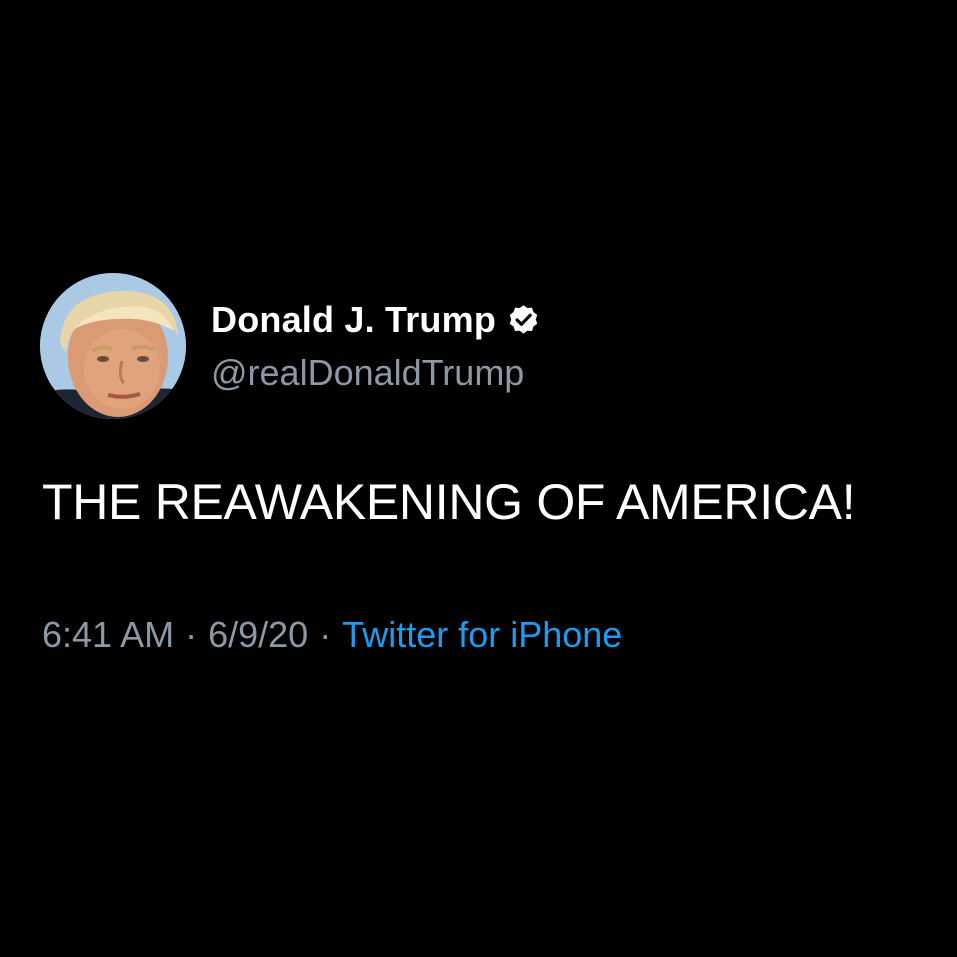 Image resolution: width=957 pixels, height=957 pixels. I want to click on user-handle: @realDonaldTrump, so click(367, 373).